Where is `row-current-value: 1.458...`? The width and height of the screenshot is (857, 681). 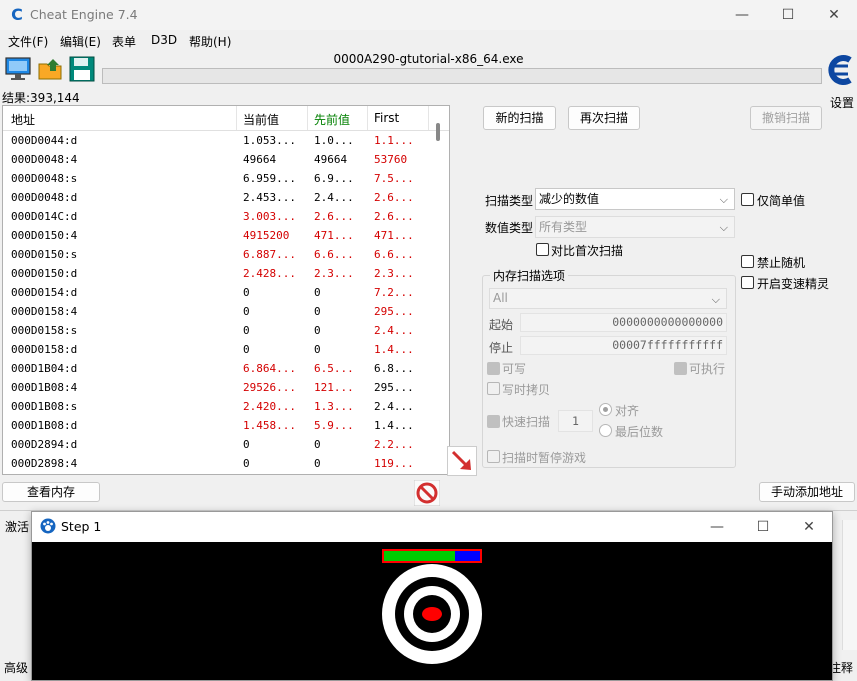
row-current-value: 1.458... is located at coordinates (269, 425).